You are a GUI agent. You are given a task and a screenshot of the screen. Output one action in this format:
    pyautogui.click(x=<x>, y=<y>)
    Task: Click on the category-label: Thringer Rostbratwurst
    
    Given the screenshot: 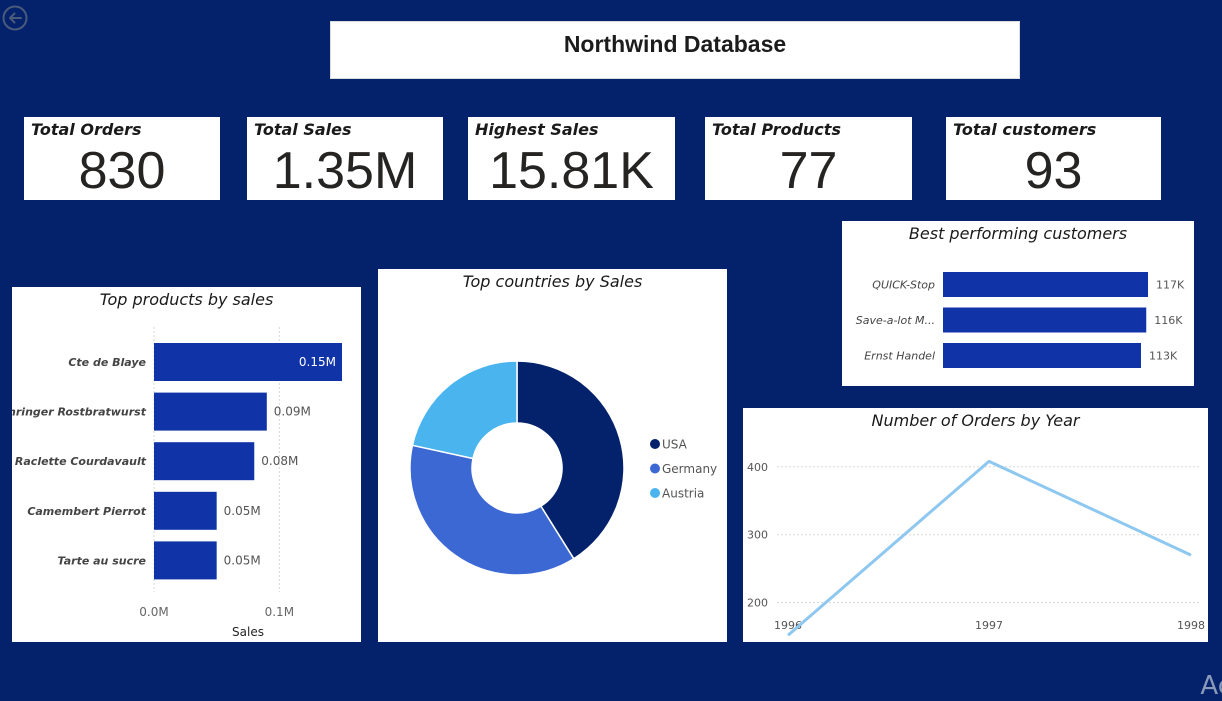 What is the action you would take?
    pyautogui.click(x=79, y=412)
    